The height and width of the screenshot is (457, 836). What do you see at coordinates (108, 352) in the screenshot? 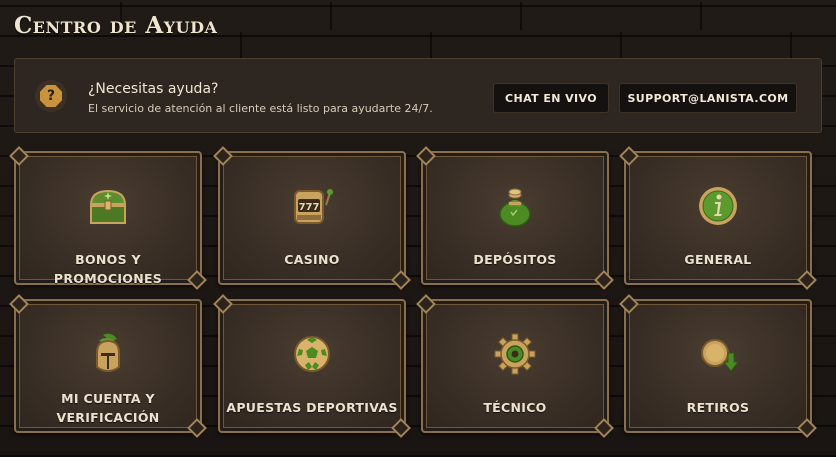
I see `gladiator-helmet-icon` at bounding box center [108, 352].